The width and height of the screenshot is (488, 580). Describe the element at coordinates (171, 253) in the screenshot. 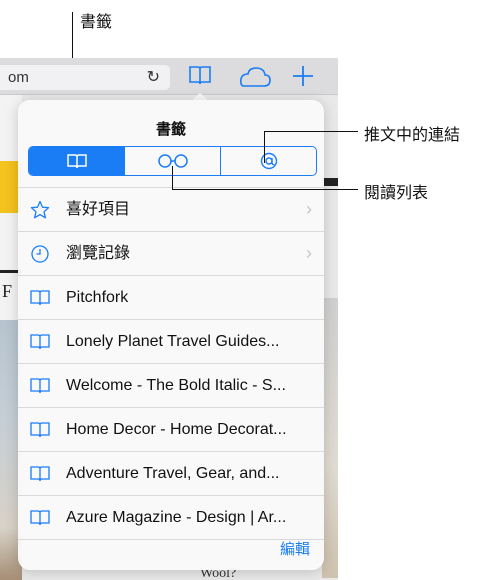

I see `list-item-history: 瀏覽記錄 ›` at that location.